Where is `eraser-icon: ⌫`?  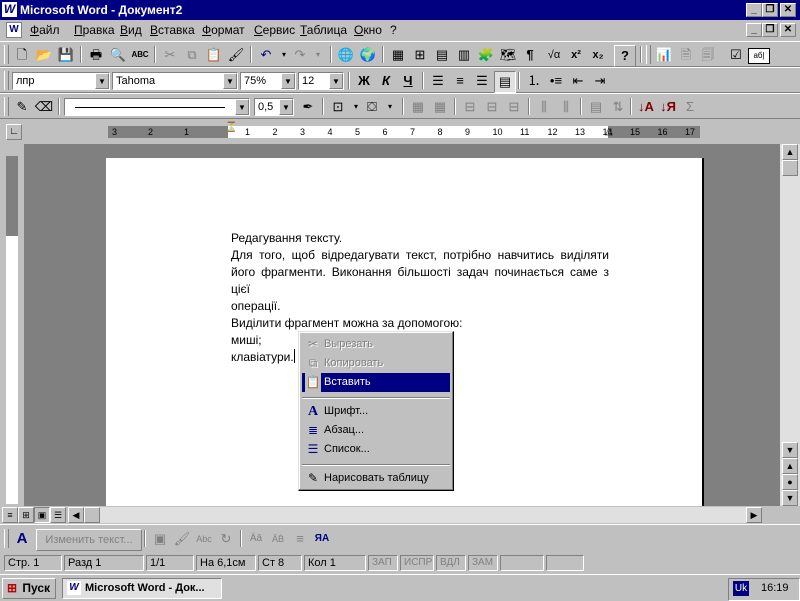
eraser-icon: ⌫ is located at coordinates (44, 107).